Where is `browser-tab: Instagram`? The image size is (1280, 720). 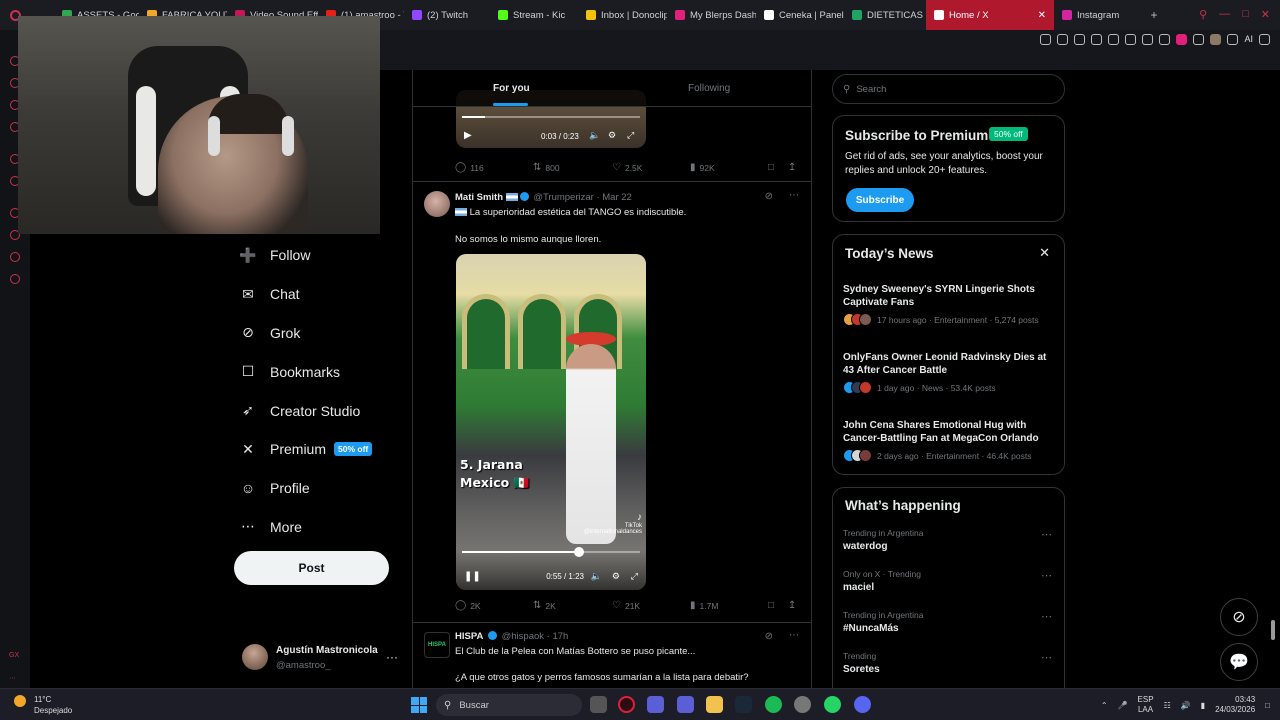
browser-tab: Instagram is located at coordinates (1097, 15).